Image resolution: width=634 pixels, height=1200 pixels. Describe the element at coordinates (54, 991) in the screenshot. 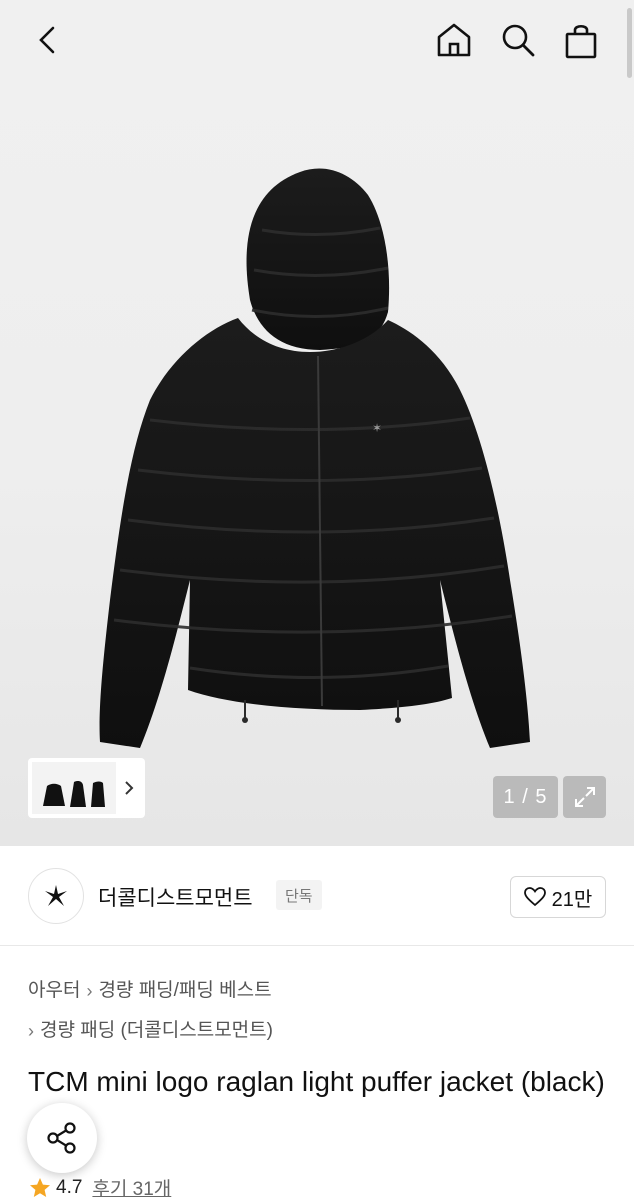

I see `category-level1: 아우터` at that location.